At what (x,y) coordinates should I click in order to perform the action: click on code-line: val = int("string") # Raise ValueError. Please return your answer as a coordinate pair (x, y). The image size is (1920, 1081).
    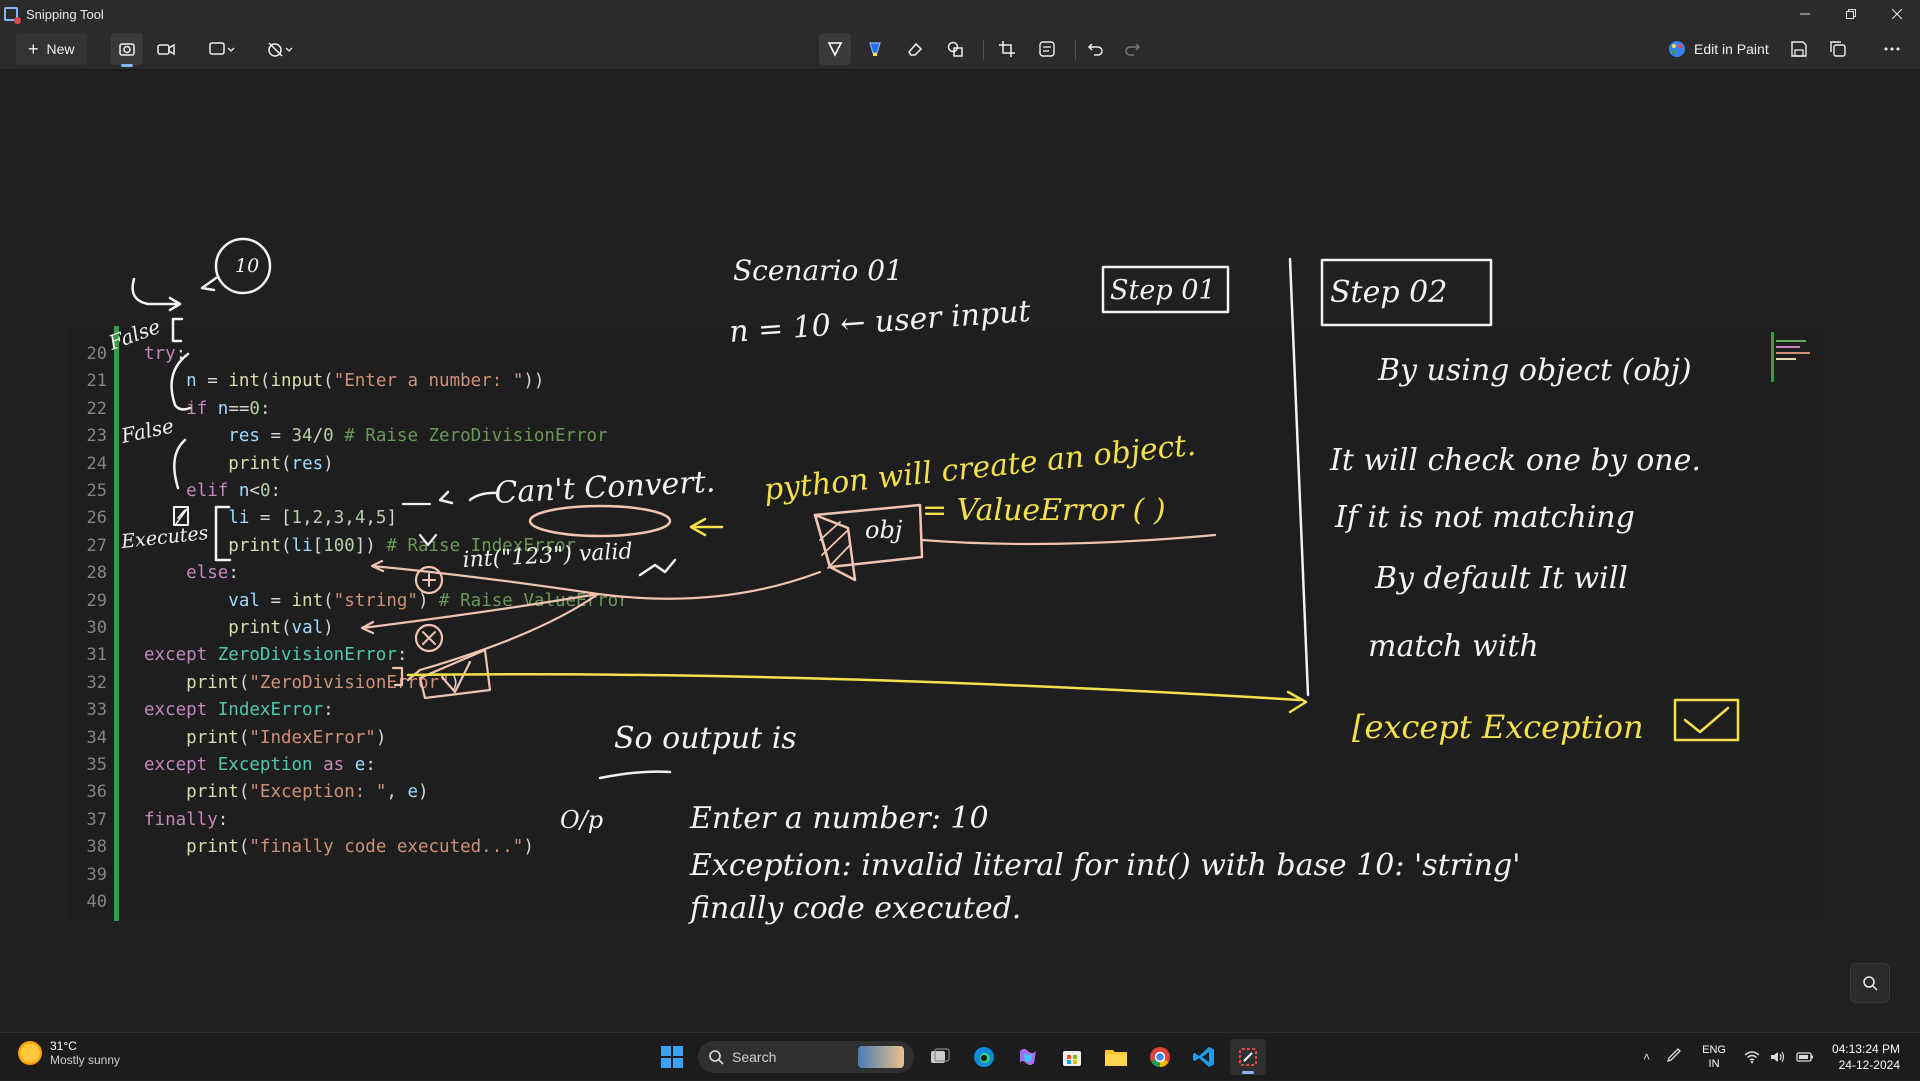
    Looking at the image, I should click on (428, 600).